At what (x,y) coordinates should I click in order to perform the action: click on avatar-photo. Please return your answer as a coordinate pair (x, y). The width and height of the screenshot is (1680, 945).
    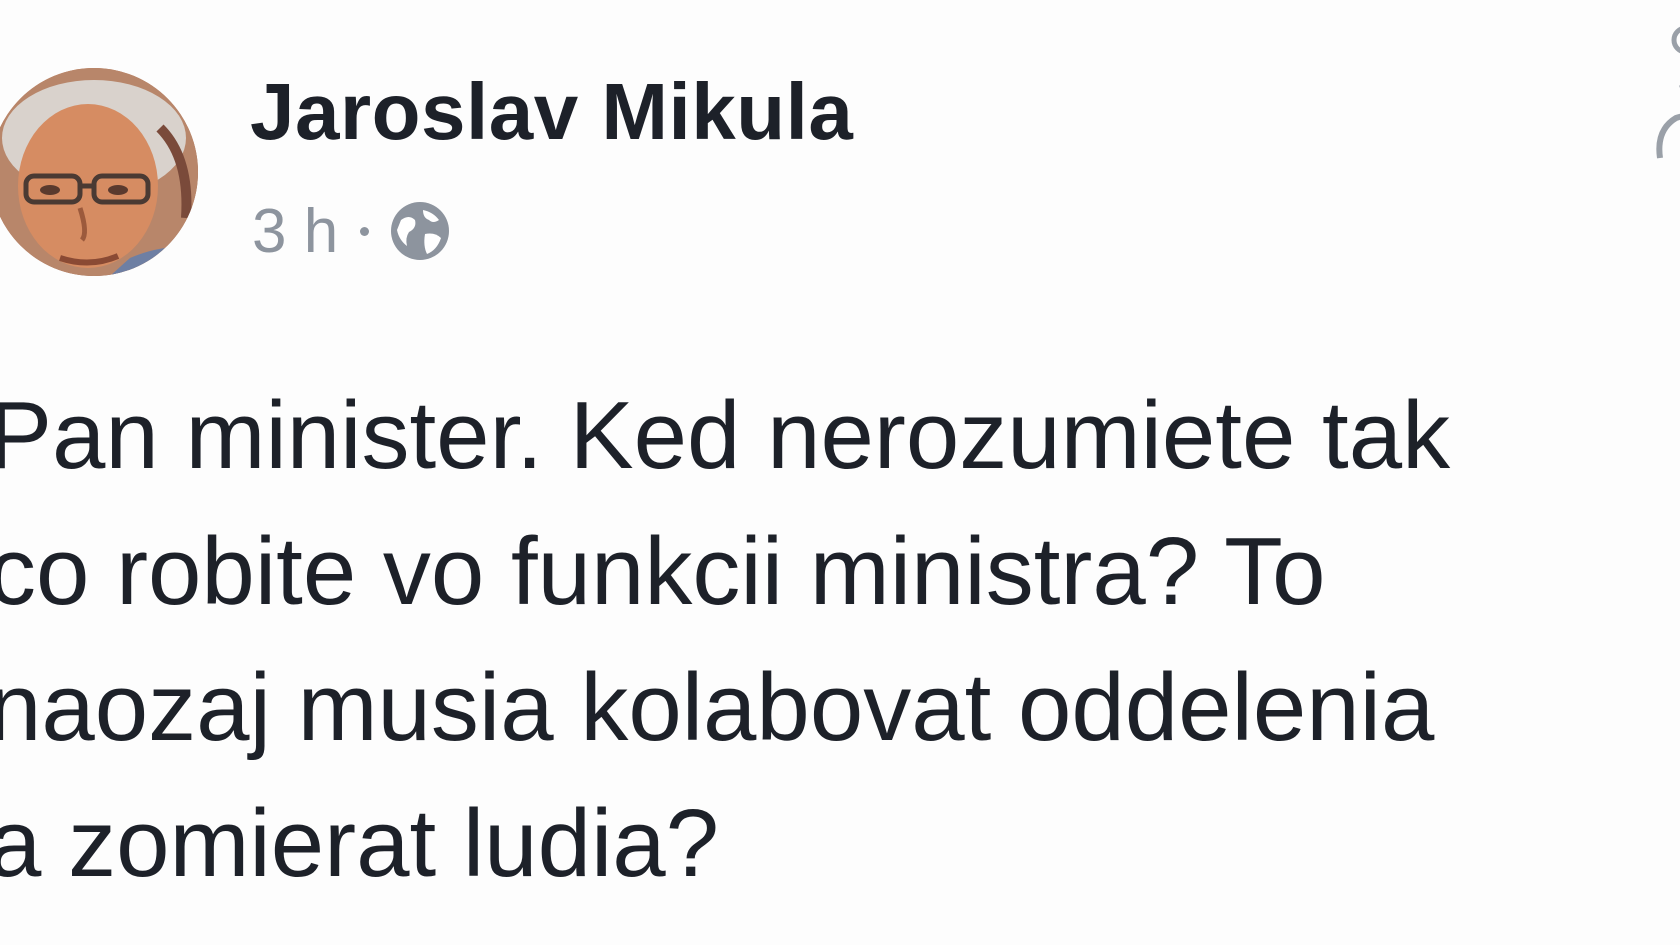
    Looking at the image, I should click on (99, 172).